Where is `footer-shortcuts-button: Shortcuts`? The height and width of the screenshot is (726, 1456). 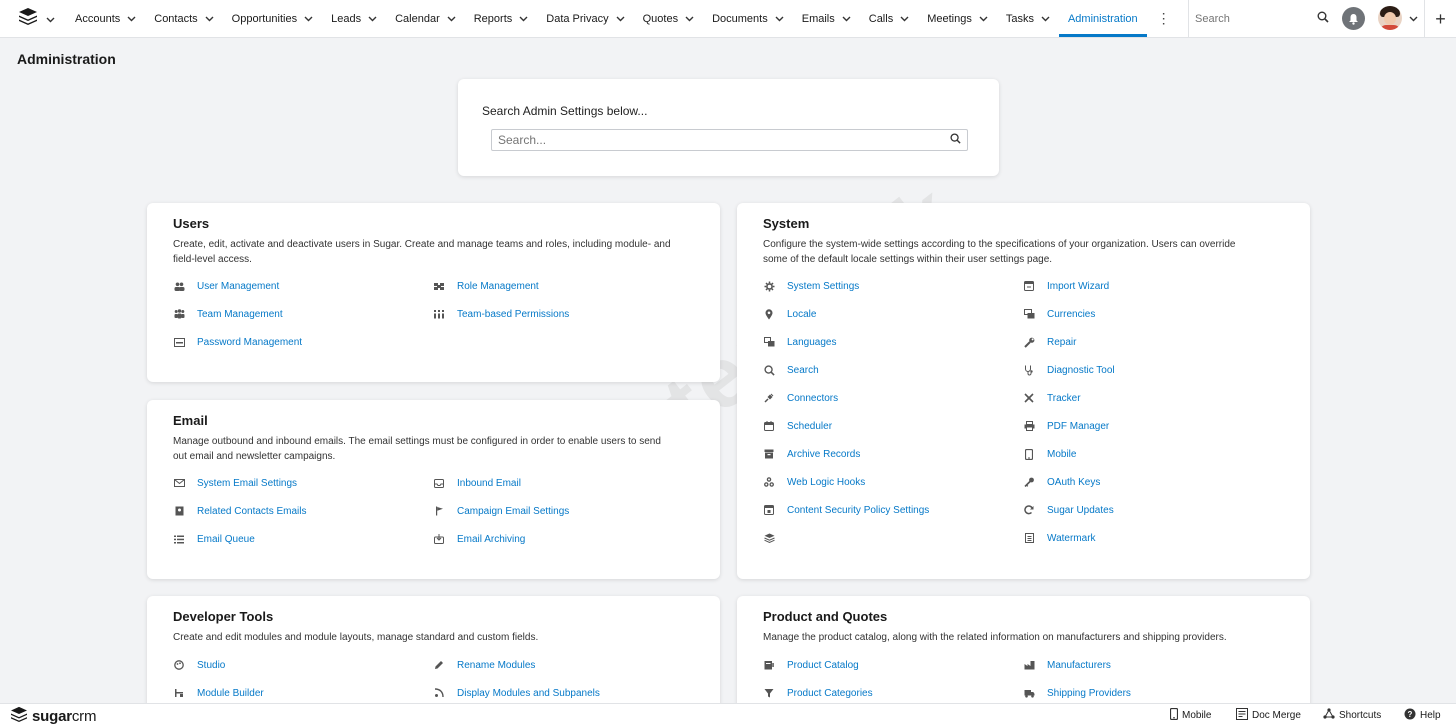 footer-shortcuts-button: Shortcuts is located at coordinates (1352, 715).